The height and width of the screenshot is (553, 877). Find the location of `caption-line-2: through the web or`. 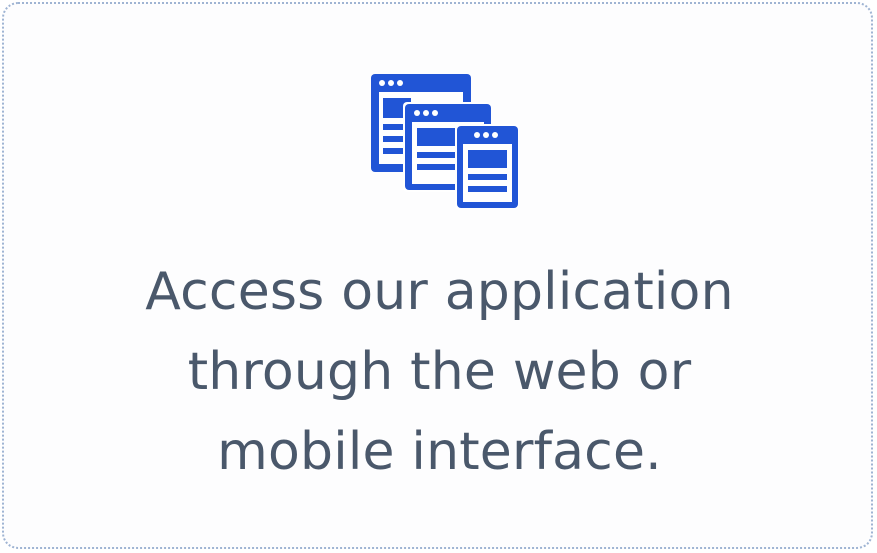

caption-line-2: through the web or is located at coordinates (439, 372).